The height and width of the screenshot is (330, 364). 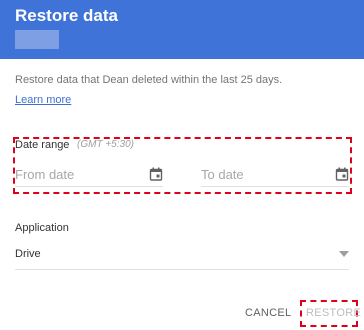 I want to click on learn-more-link: Learn more, so click(x=43, y=100).